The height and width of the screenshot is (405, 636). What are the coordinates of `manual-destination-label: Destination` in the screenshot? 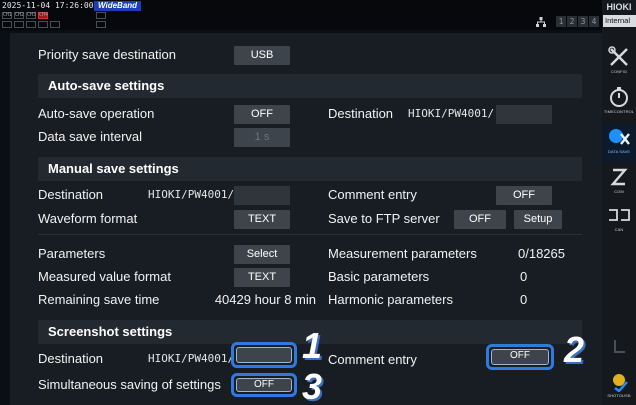 It's located at (71, 194).